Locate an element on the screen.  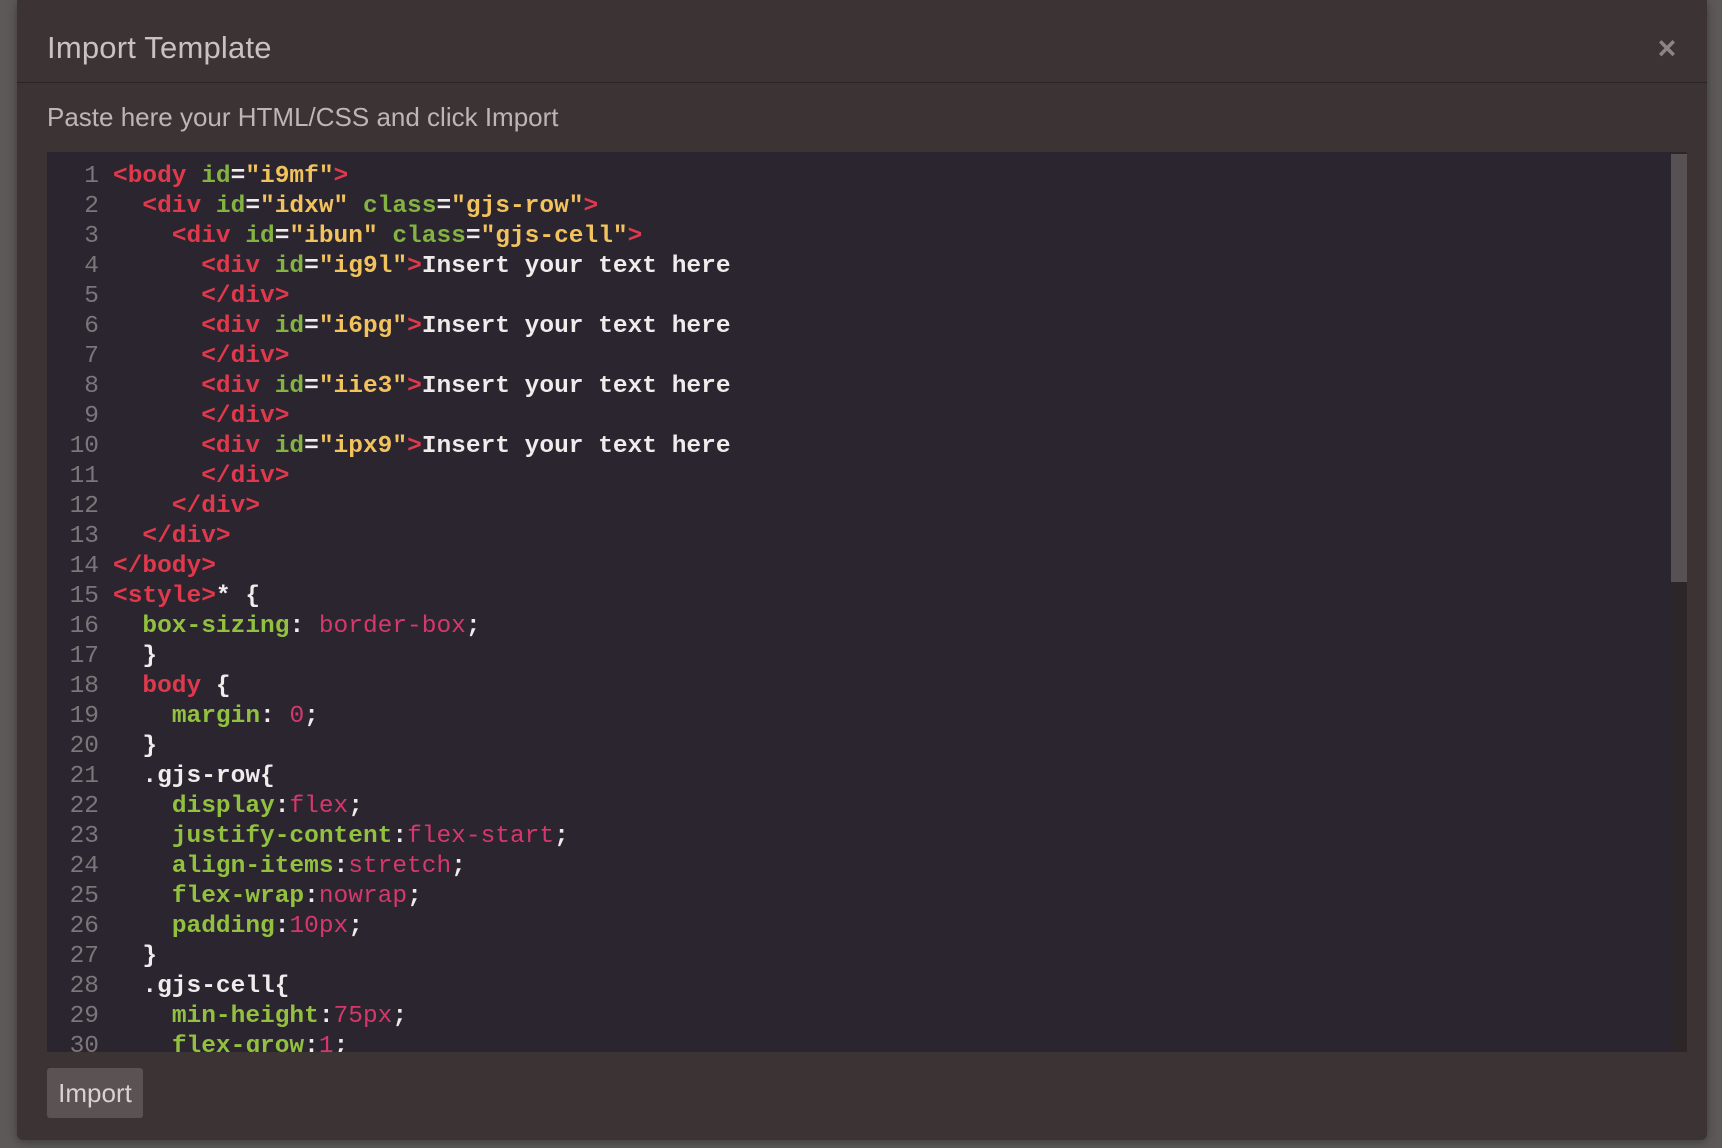
code-line: 10 <div id="ipx9">Insert your text here is located at coordinates (857, 447).